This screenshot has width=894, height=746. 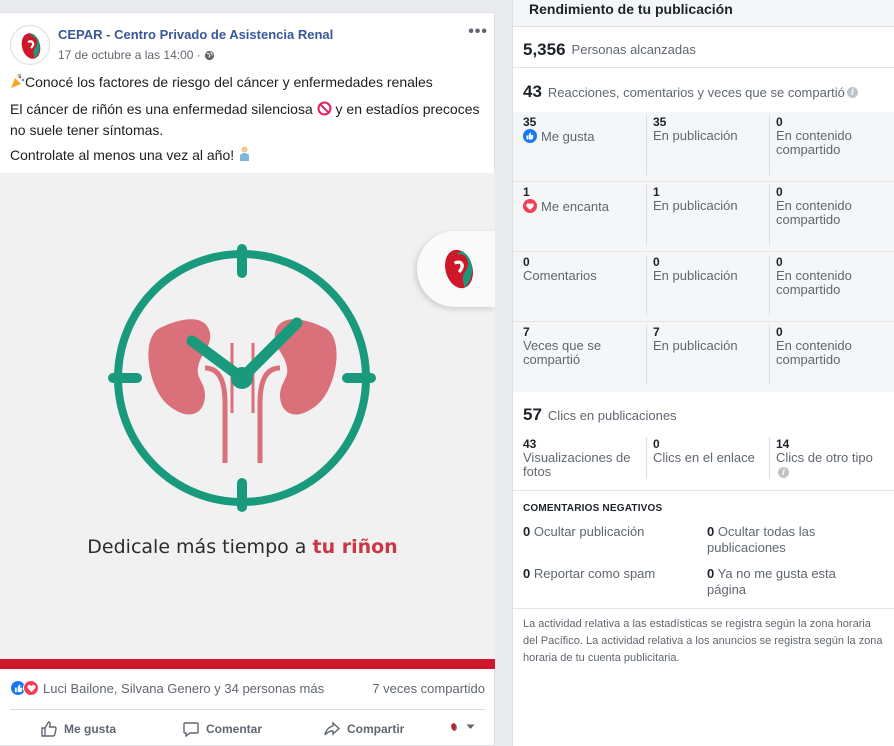 What do you see at coordinates (532, 91) in the screenshot?
I see `engagement-value: 43` at bounding box center [532, 91].